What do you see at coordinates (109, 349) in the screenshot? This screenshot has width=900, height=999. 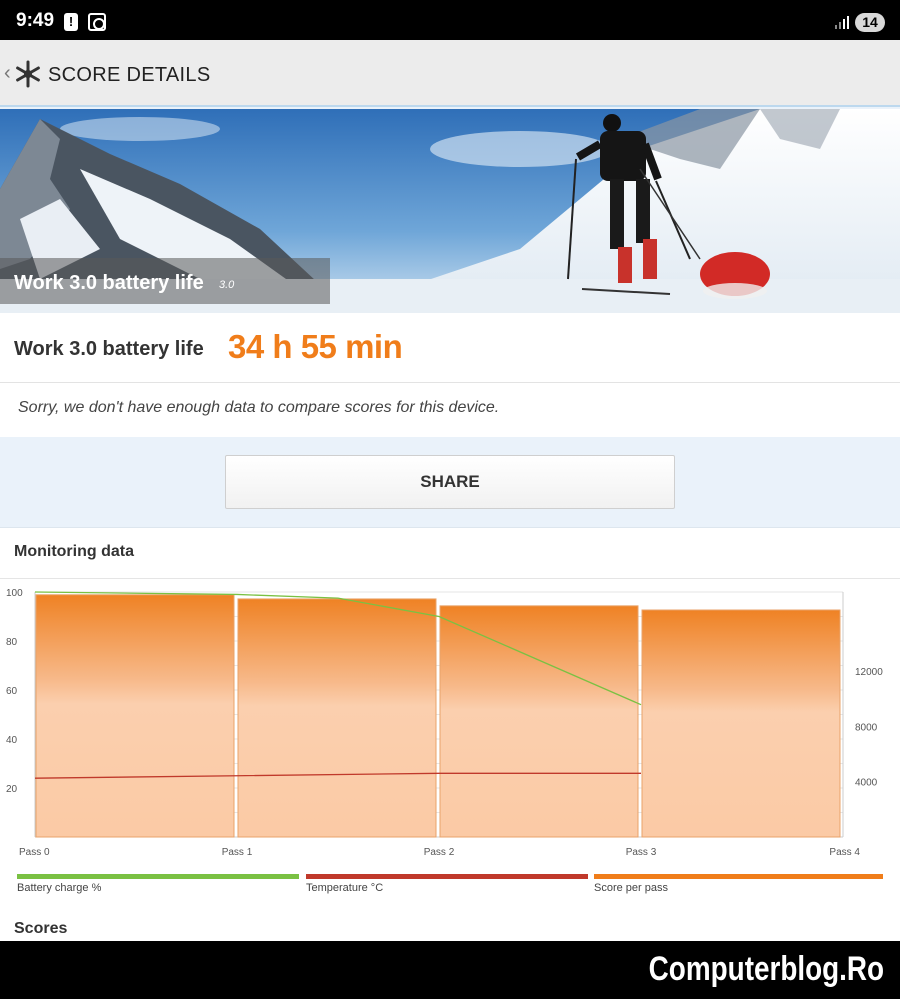 I see `score-label: Work 3.0 battery life` at bounding box center [109, 349].